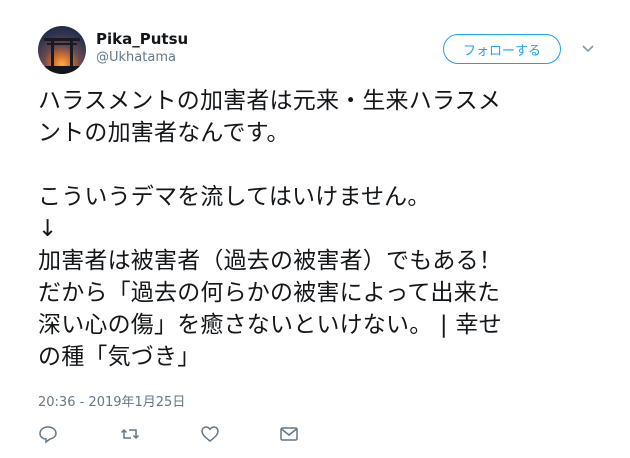 This screenshot has width=630, height=458. Describe the element at coordinates (142, 39) in the screenshot. I see `display-name: Pika_Putsu` at that location.